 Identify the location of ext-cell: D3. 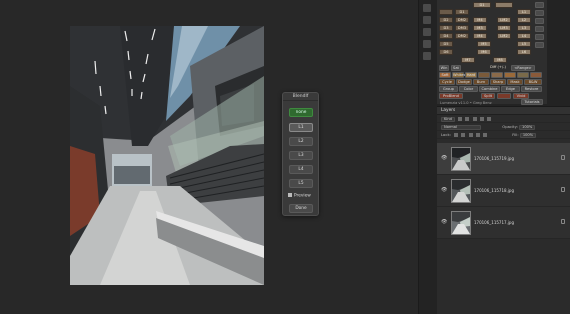
(446, 28).